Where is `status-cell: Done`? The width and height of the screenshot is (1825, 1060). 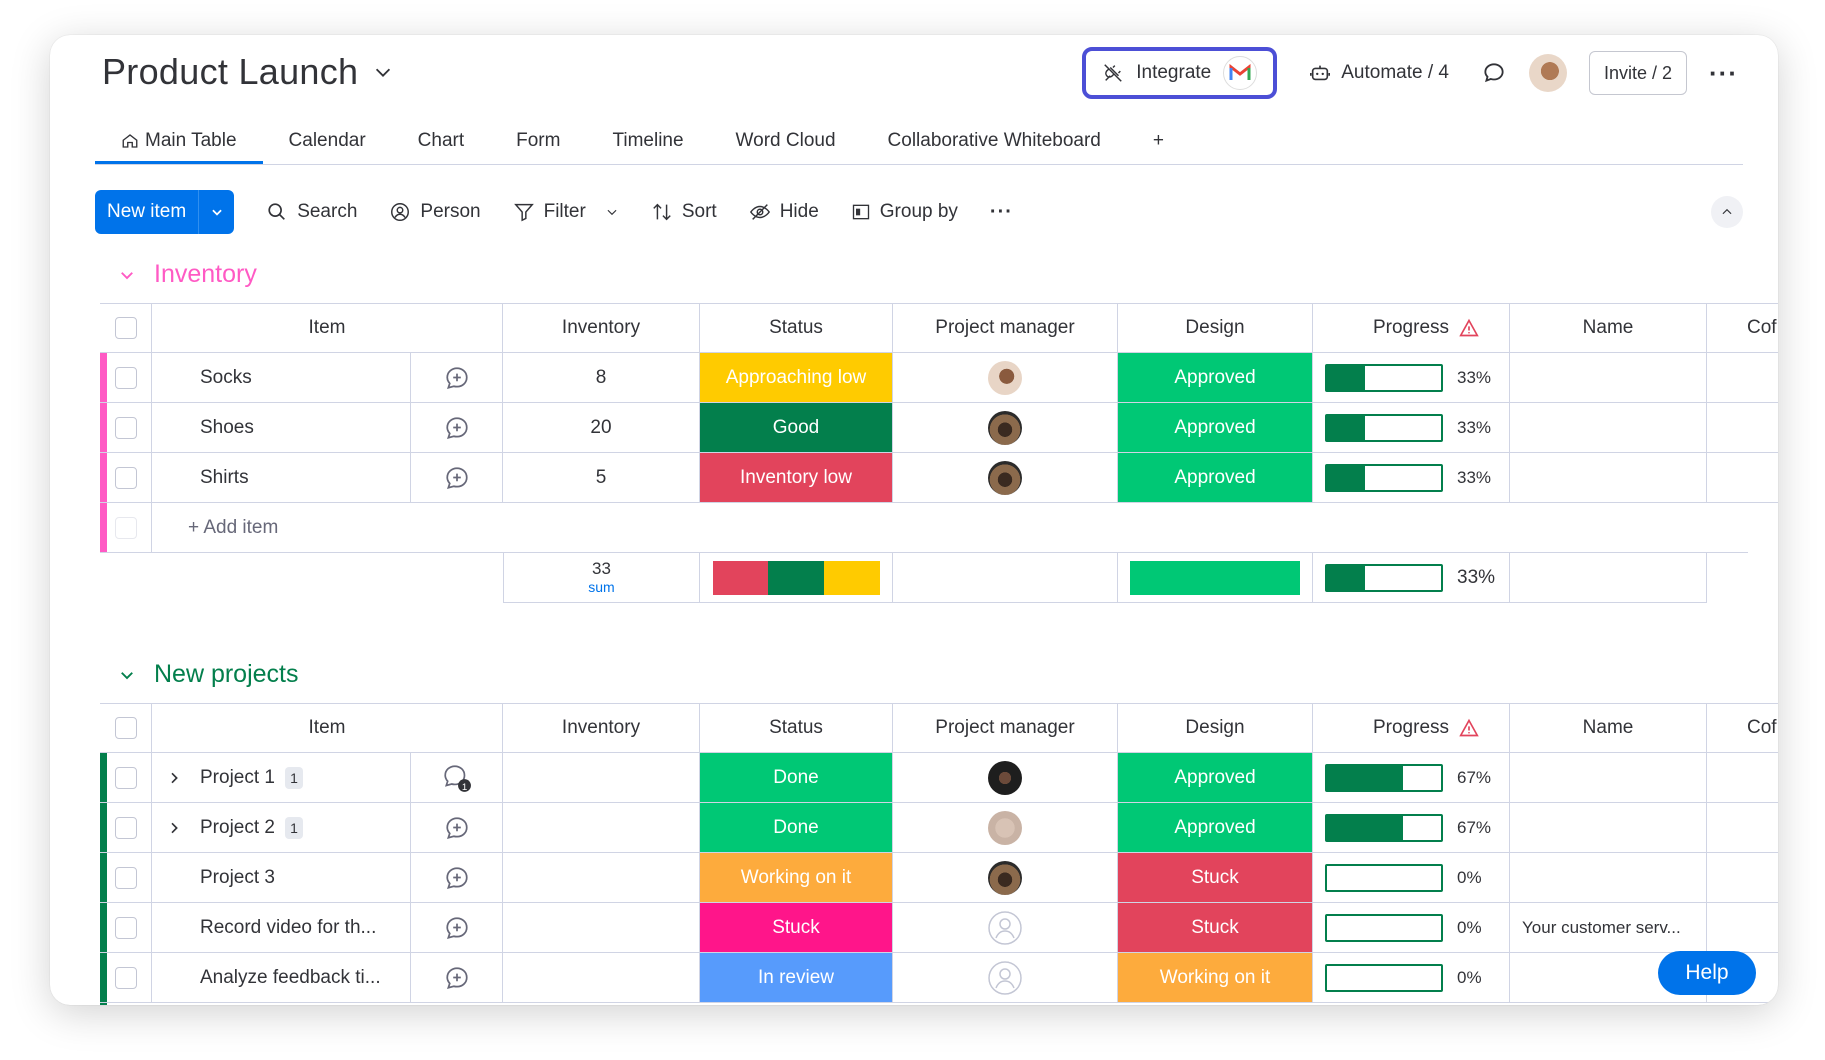 status-cell: Done is located at coordinates (796, 828).